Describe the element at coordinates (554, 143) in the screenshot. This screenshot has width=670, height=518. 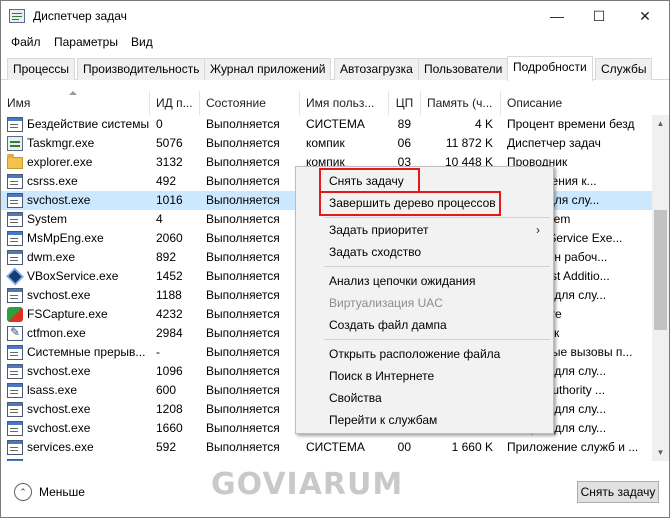
I see `cell-description: Диспетчер задач` at that location.